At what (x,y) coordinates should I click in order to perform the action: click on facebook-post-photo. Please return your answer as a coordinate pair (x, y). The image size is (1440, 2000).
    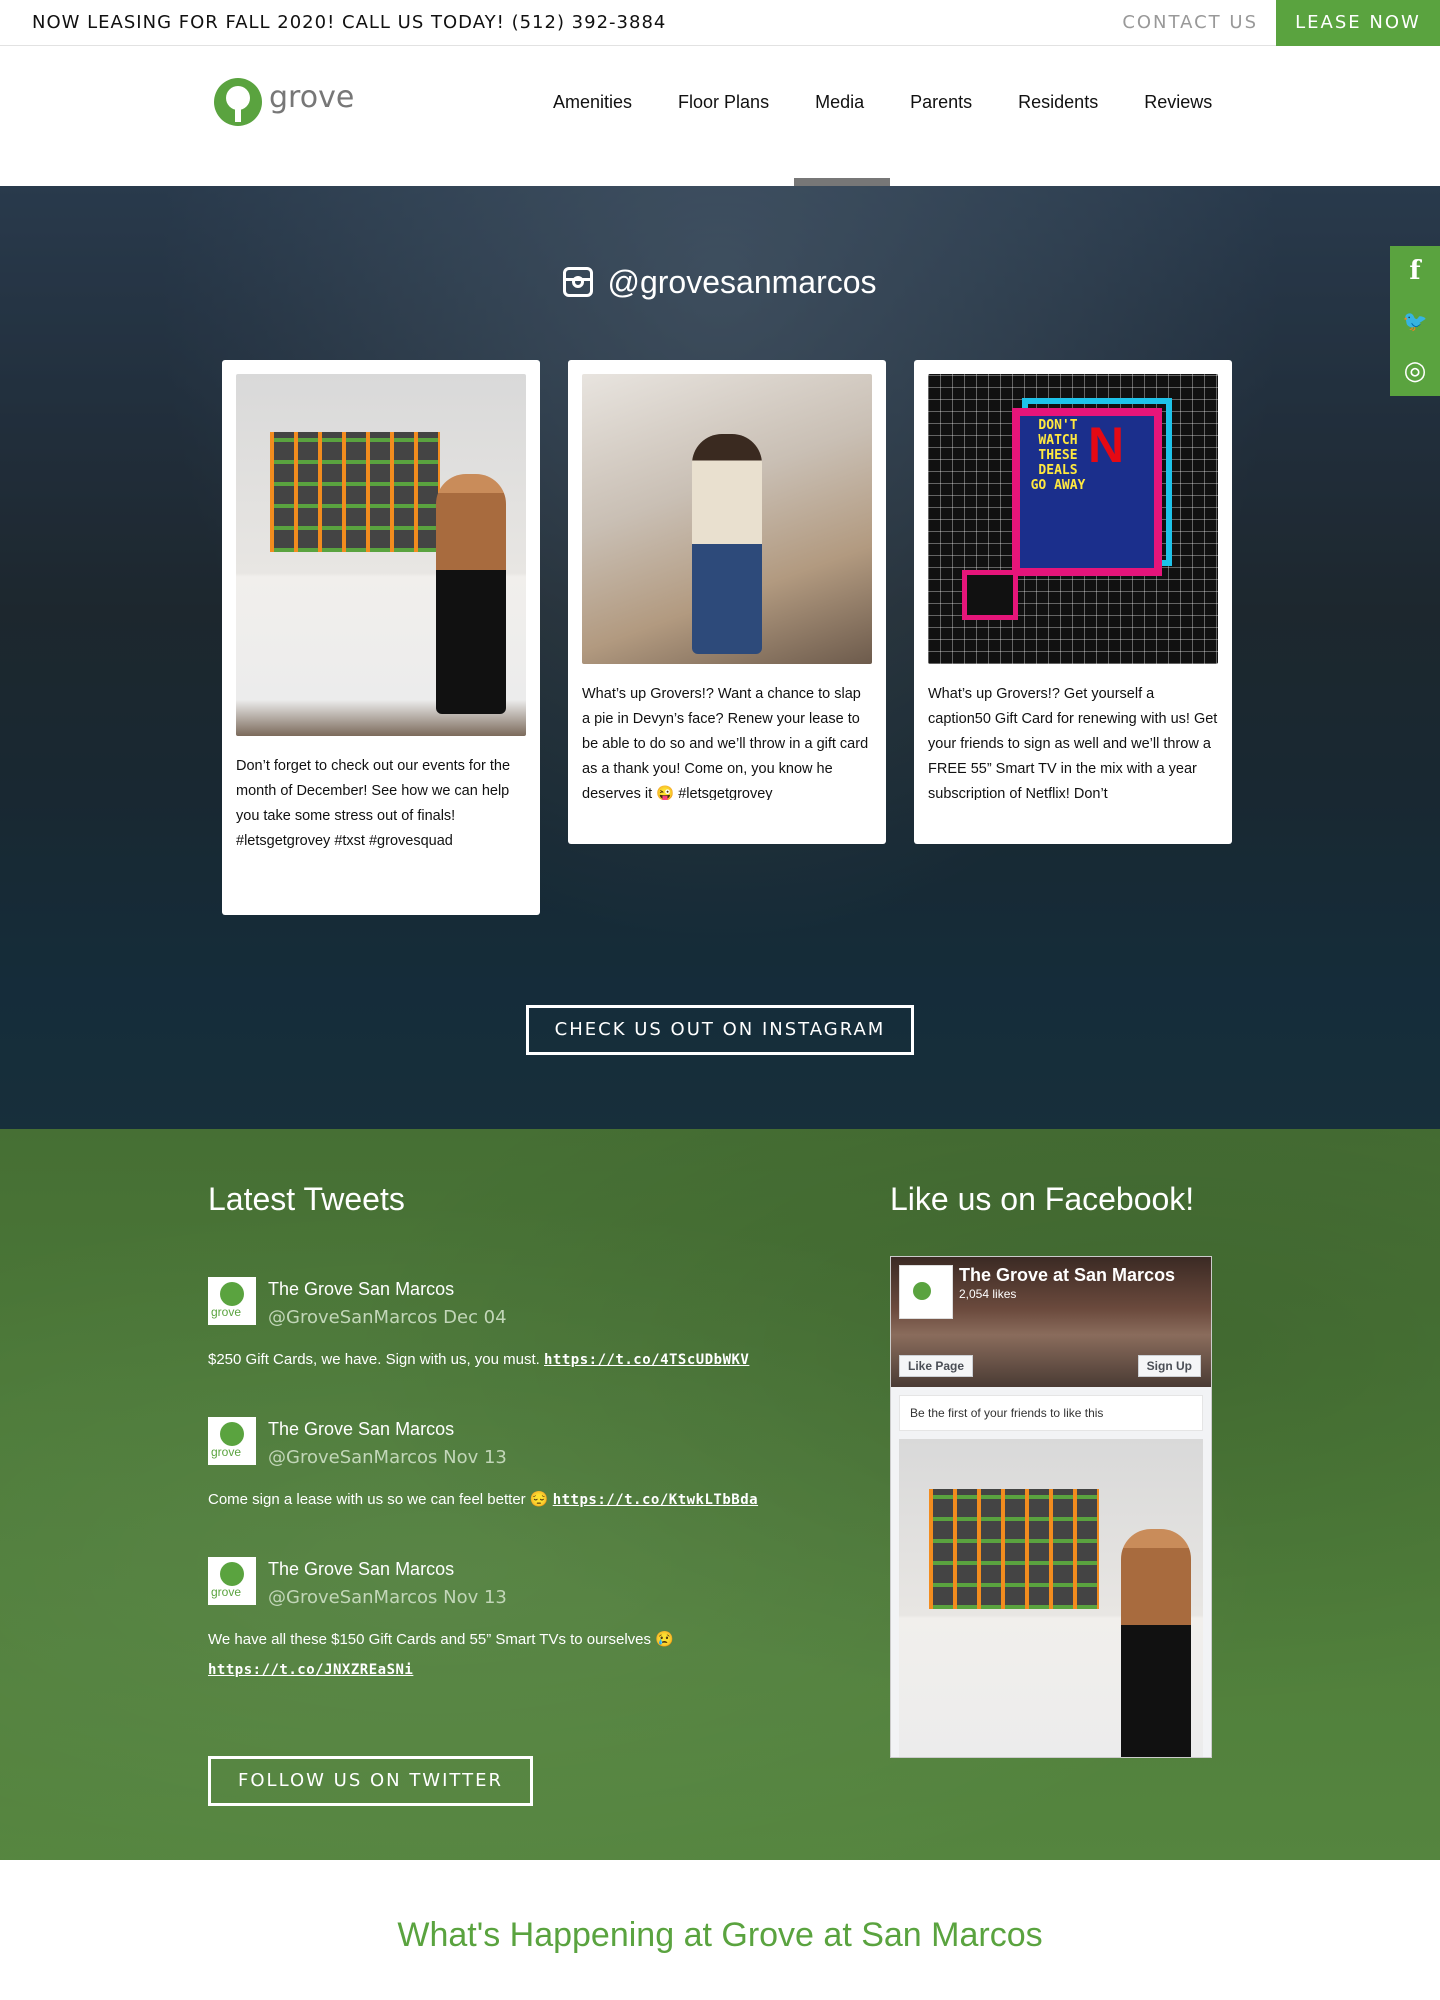
    Looking at the image, I should click on (1051, 1598).